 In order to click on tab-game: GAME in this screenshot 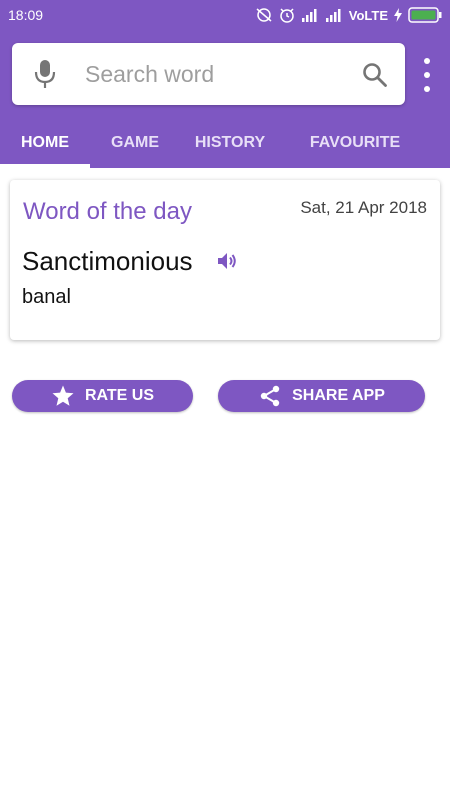, I will do `click(135, 144)`.